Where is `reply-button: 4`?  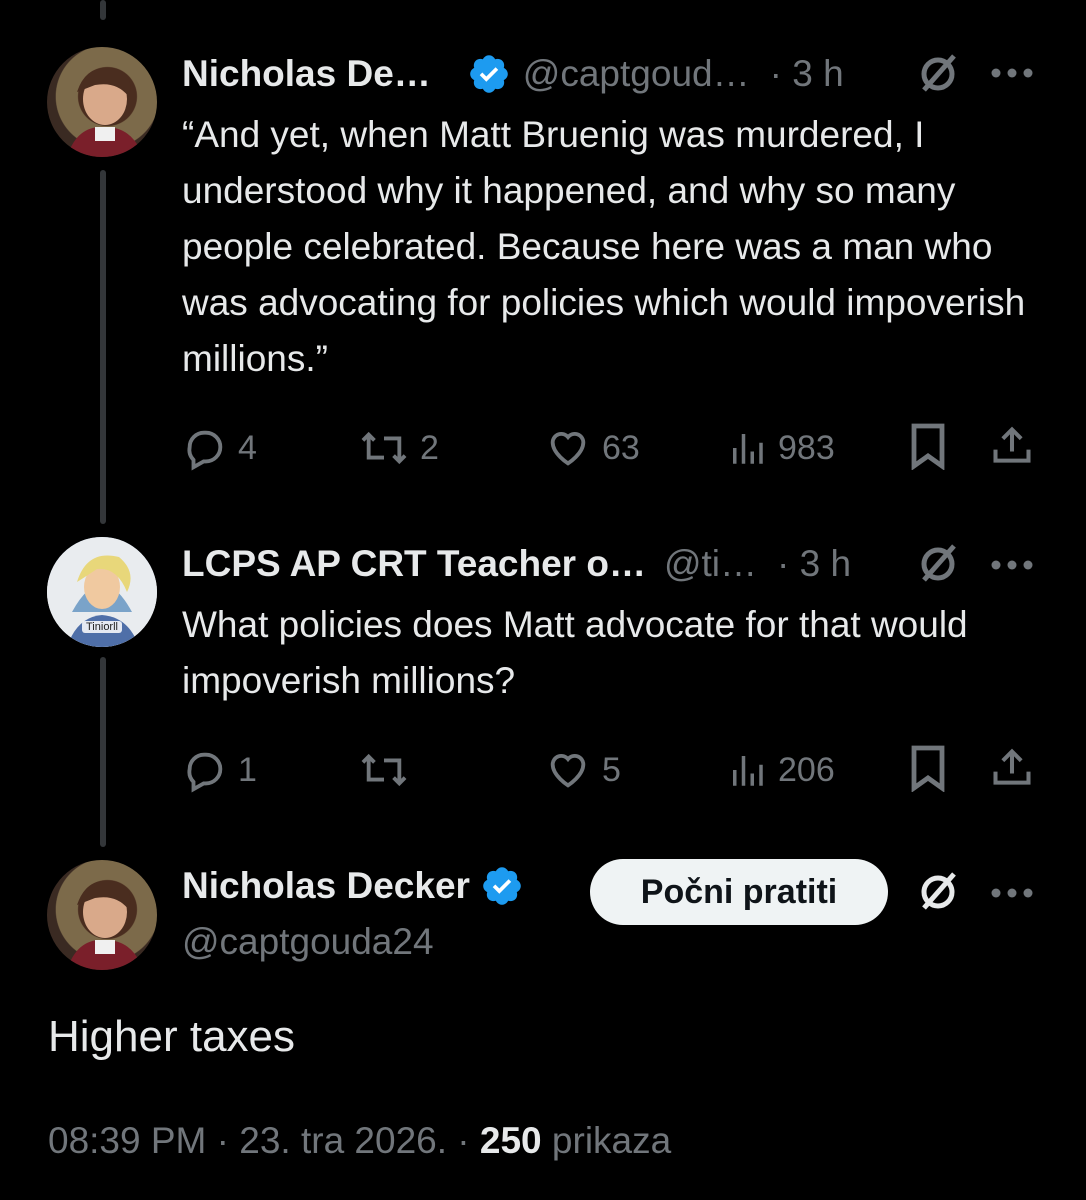
reply-button: 4 is located at coordinates (219, 448).